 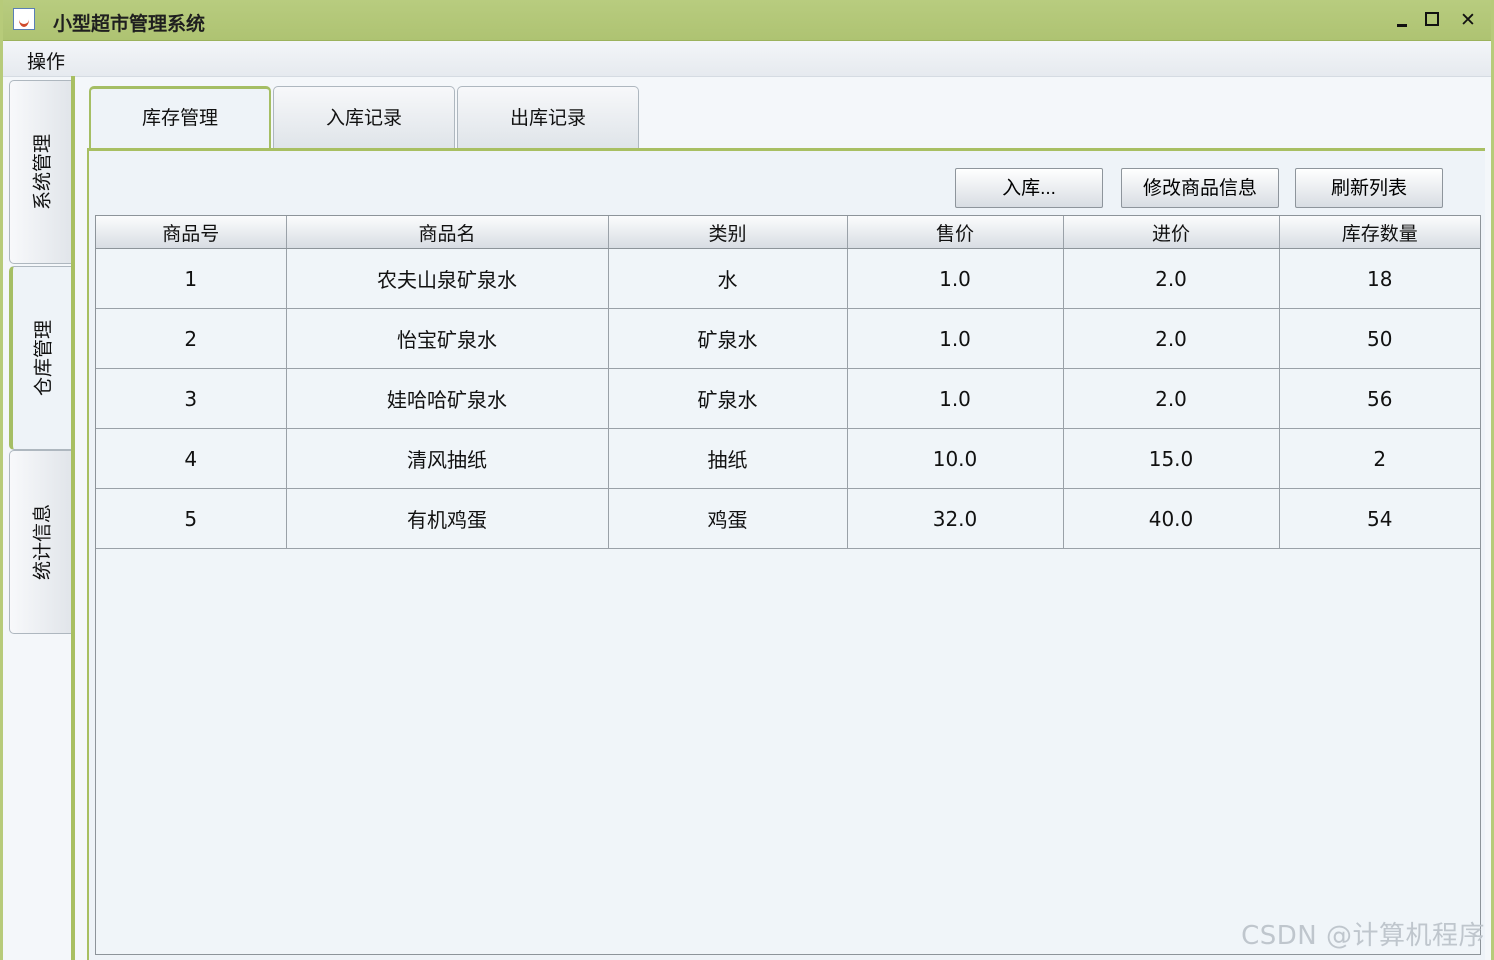 I want to click on close-icon: ✕, so click(x=1468, y=20).